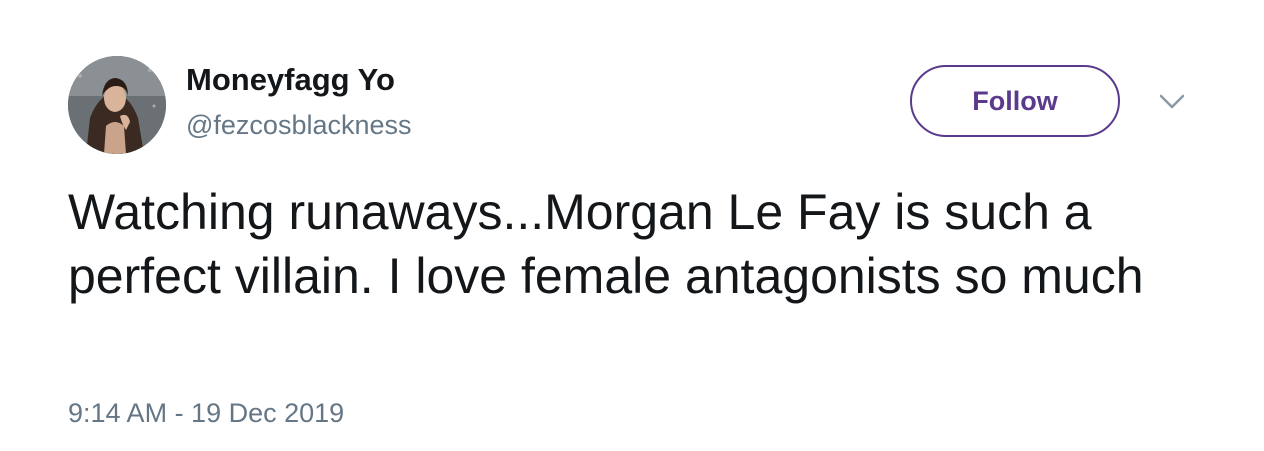 The image size is (1264, 451). What do you see at coordinates (299, 125) in the screenshot?
I see `username: @fezcosblackness` at bounding box center [299, 125].